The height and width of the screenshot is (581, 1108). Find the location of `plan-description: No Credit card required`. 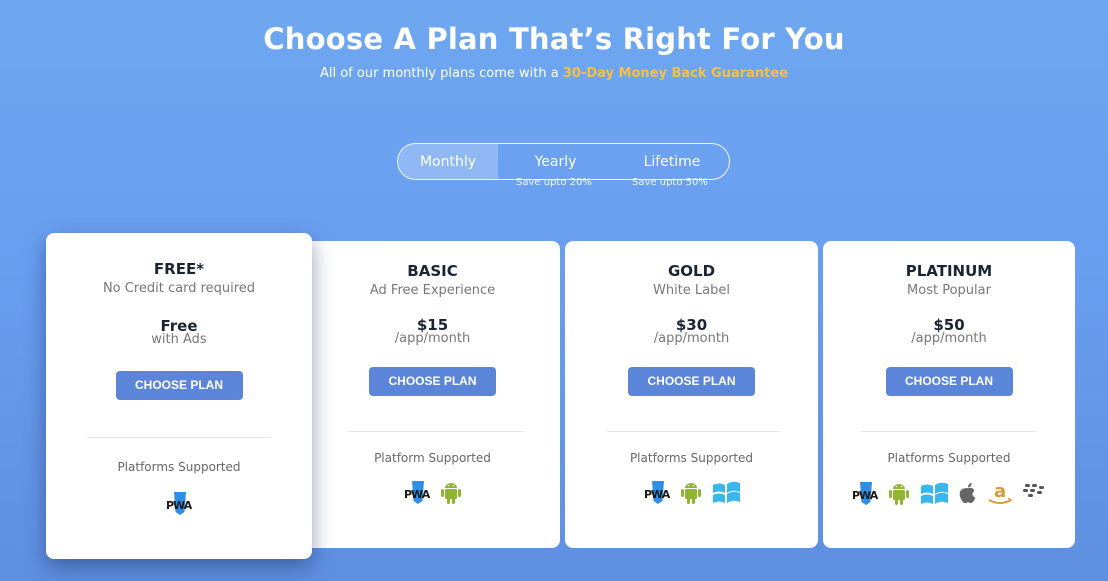

plan-description: No Credit card required is located at coordinates (179, 288).